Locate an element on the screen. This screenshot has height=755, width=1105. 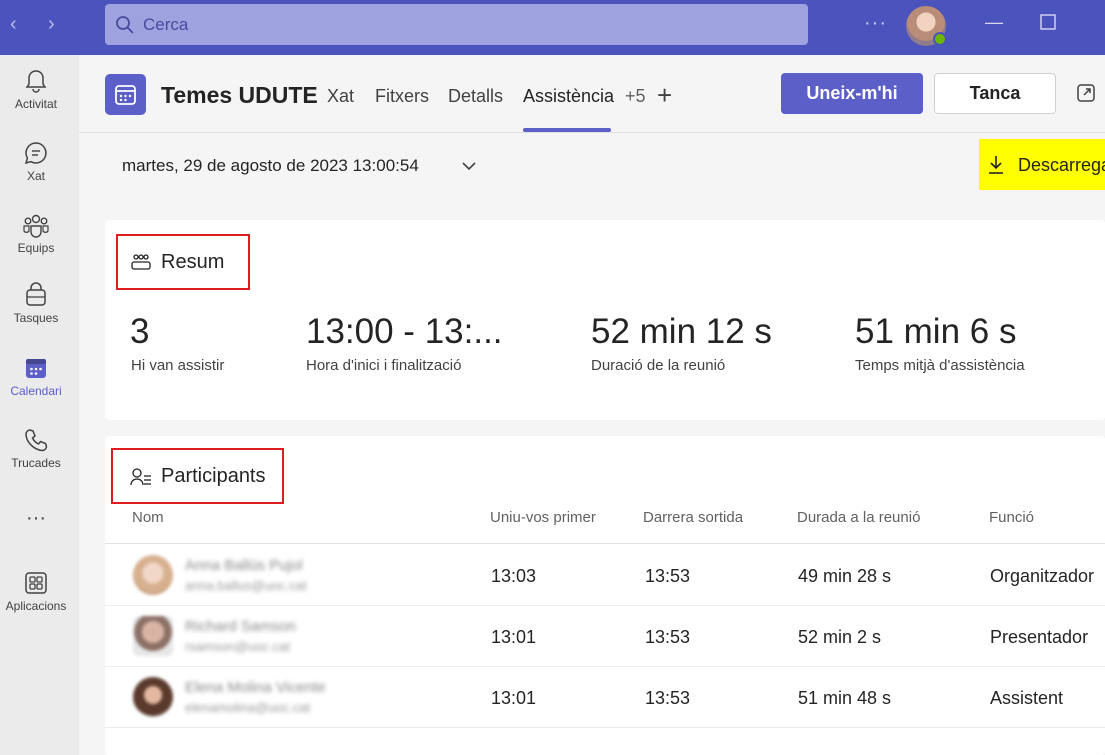
participant-name: Anna Ballús Pujol is located at coordinates (244, 565).